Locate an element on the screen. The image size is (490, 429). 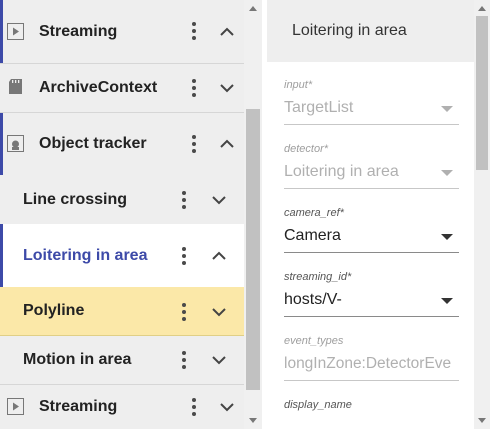
detail-scrollbar is located at coordinates (482, 214).